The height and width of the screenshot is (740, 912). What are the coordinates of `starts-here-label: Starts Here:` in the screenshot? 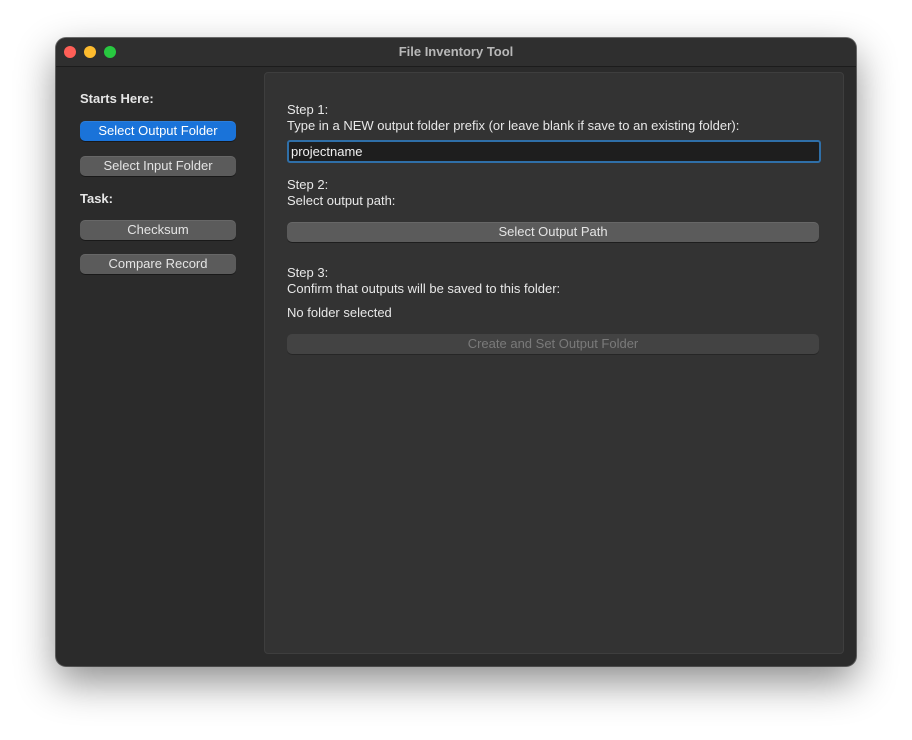 It's located at (117, 98).